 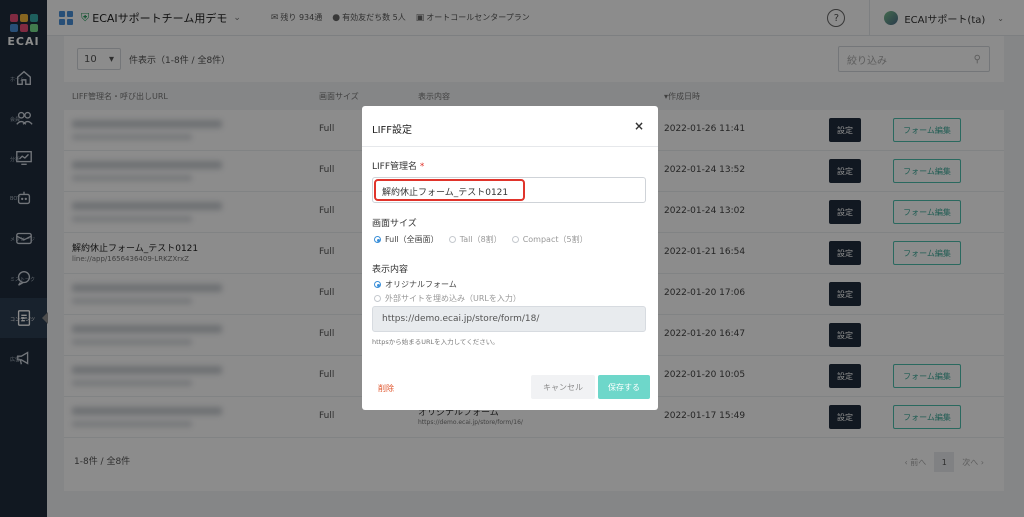 I want to click on radio-tall-label: Tall（8割）, so click(x=481, y=239).